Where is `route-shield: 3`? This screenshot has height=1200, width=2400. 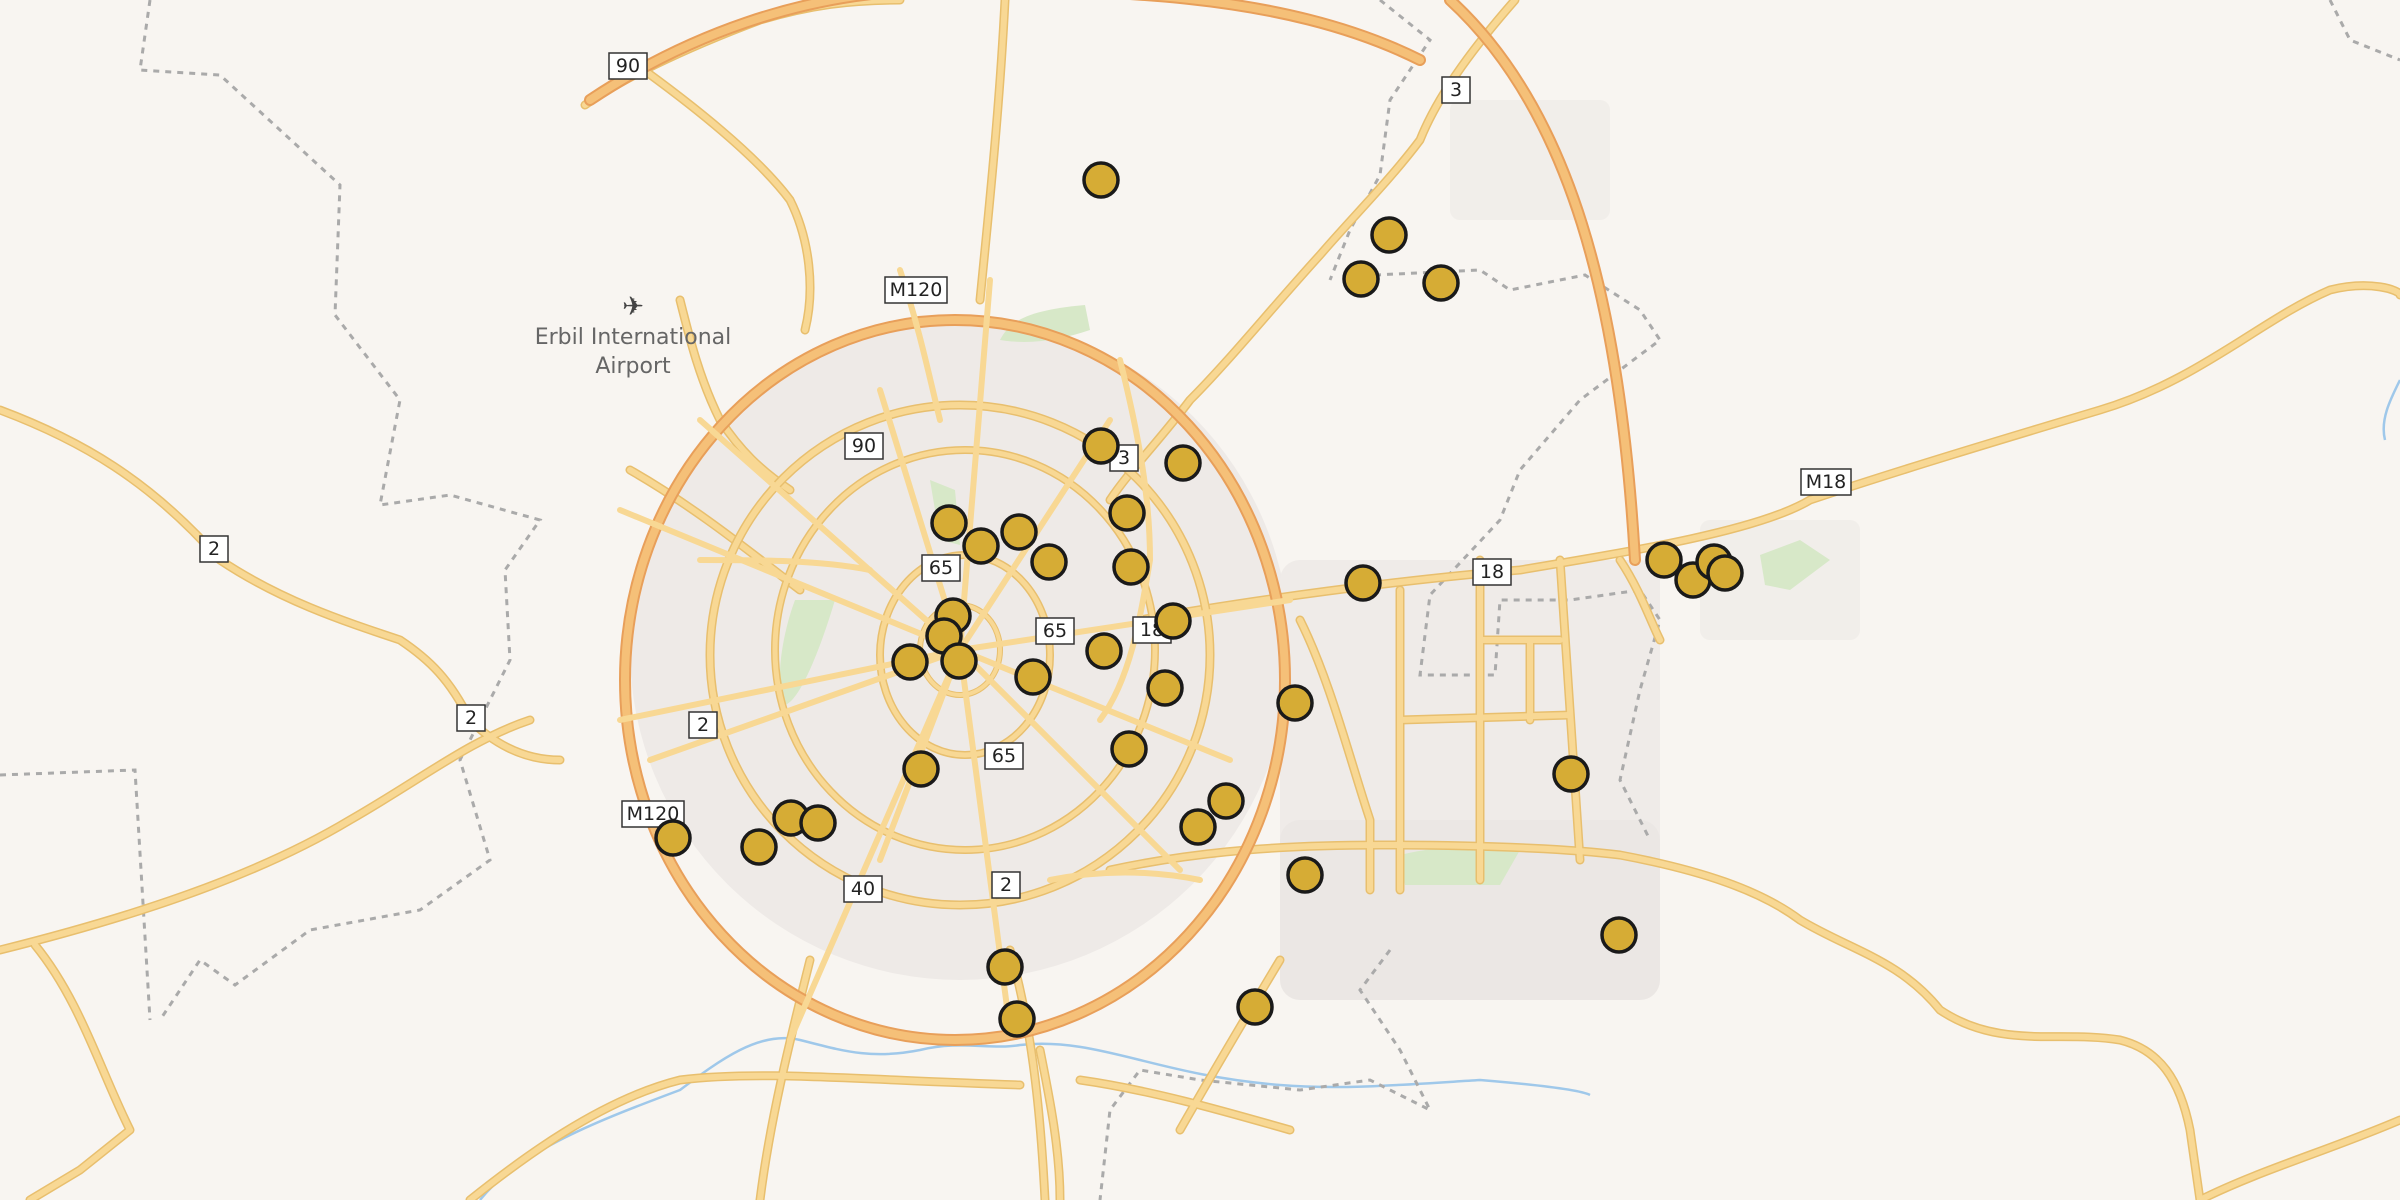
route-shield: 3 is located at coordinates (1456, 90).